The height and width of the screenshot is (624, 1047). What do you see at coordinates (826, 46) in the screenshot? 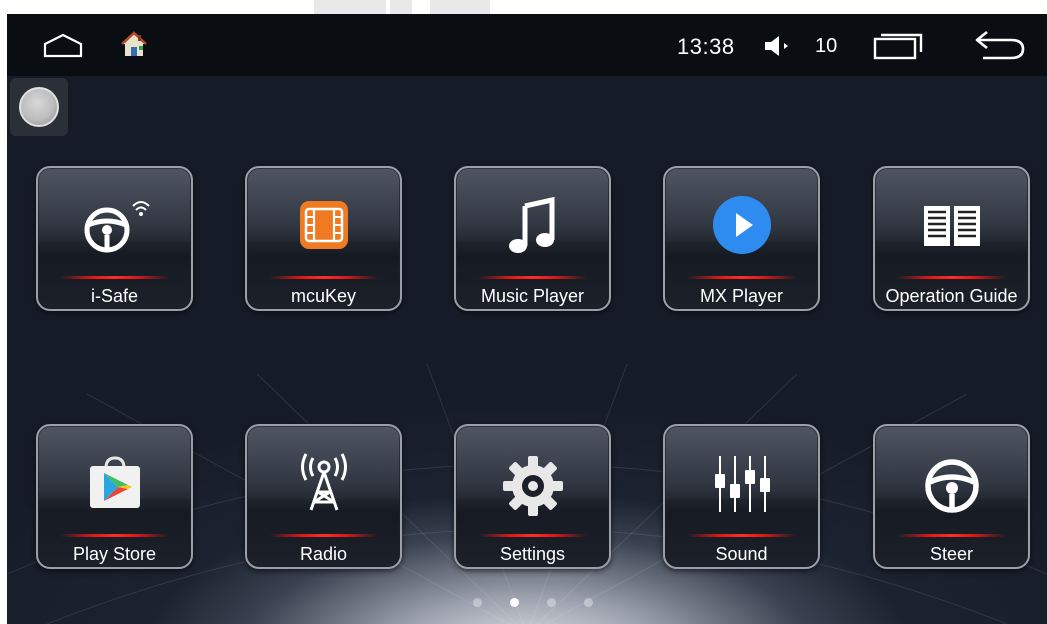
I see `volume-level: 10` at bounding box center [826, 46].